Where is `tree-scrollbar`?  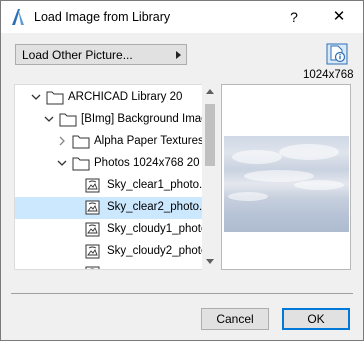
tree-scrollbar is located at coordinates (210, 177).